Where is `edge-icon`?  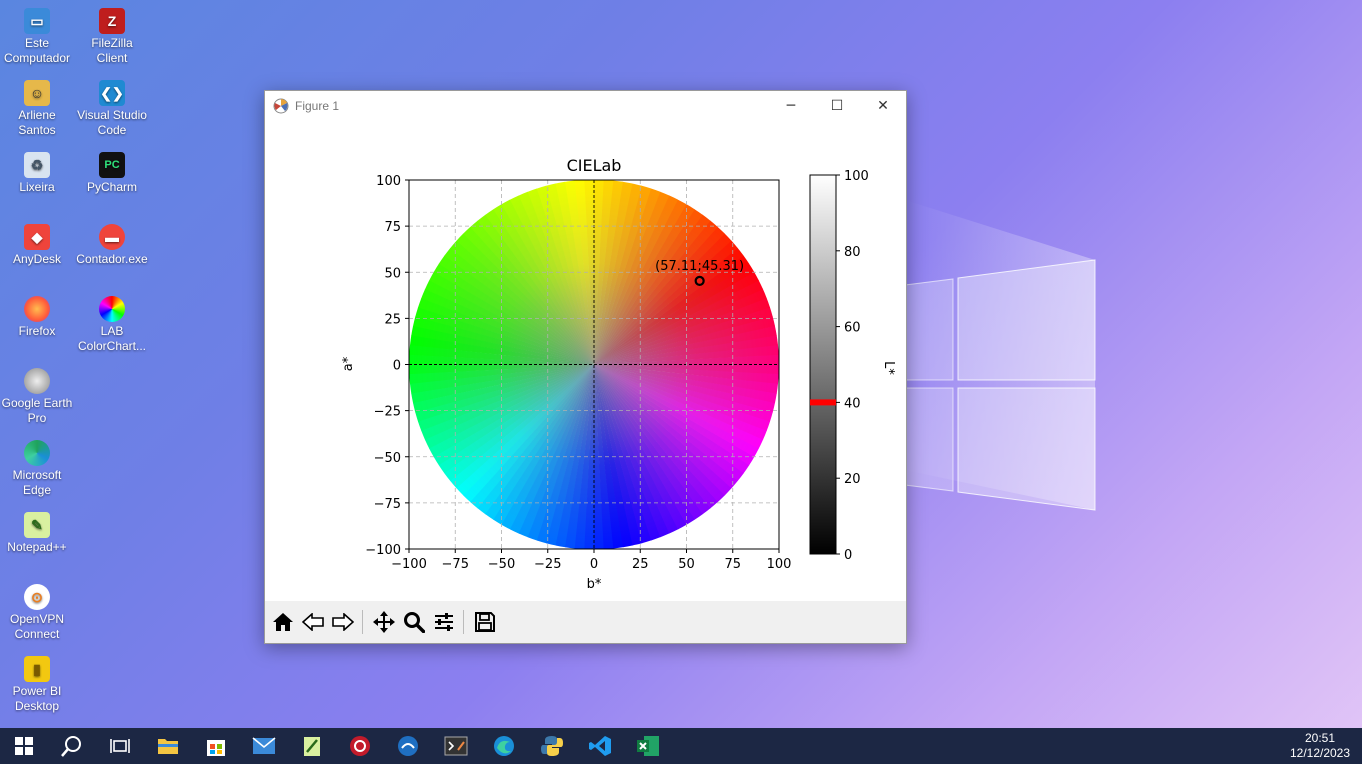 edge-icon is located at coordinates (37, 453).